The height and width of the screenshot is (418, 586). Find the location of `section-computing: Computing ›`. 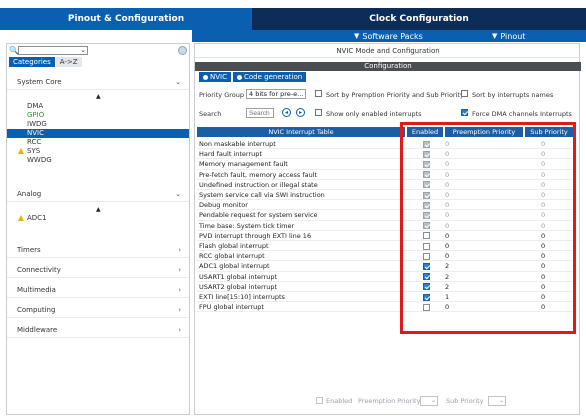

section-computing: Computing › is located at coordinates (98, 310).